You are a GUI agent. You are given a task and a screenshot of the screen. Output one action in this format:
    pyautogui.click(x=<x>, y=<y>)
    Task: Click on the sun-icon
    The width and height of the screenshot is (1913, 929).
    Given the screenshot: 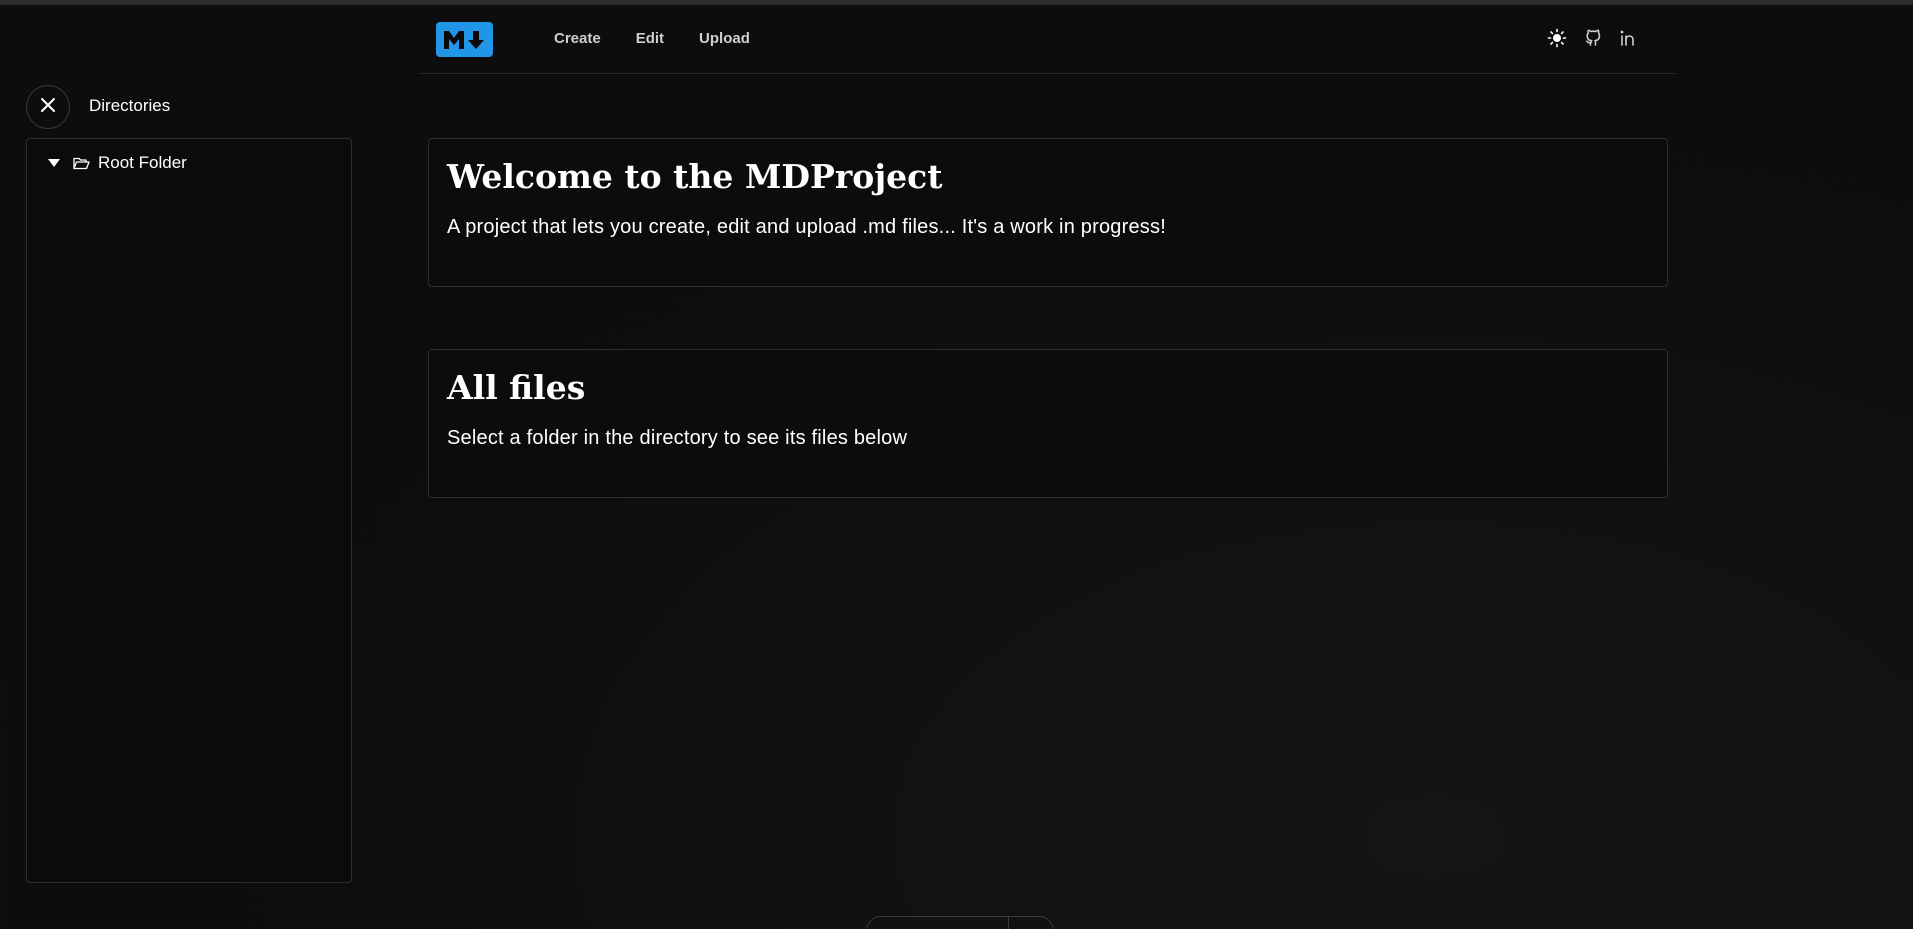 What is the action you would take?
    pyautogui.click(x=1557, y=38)
    